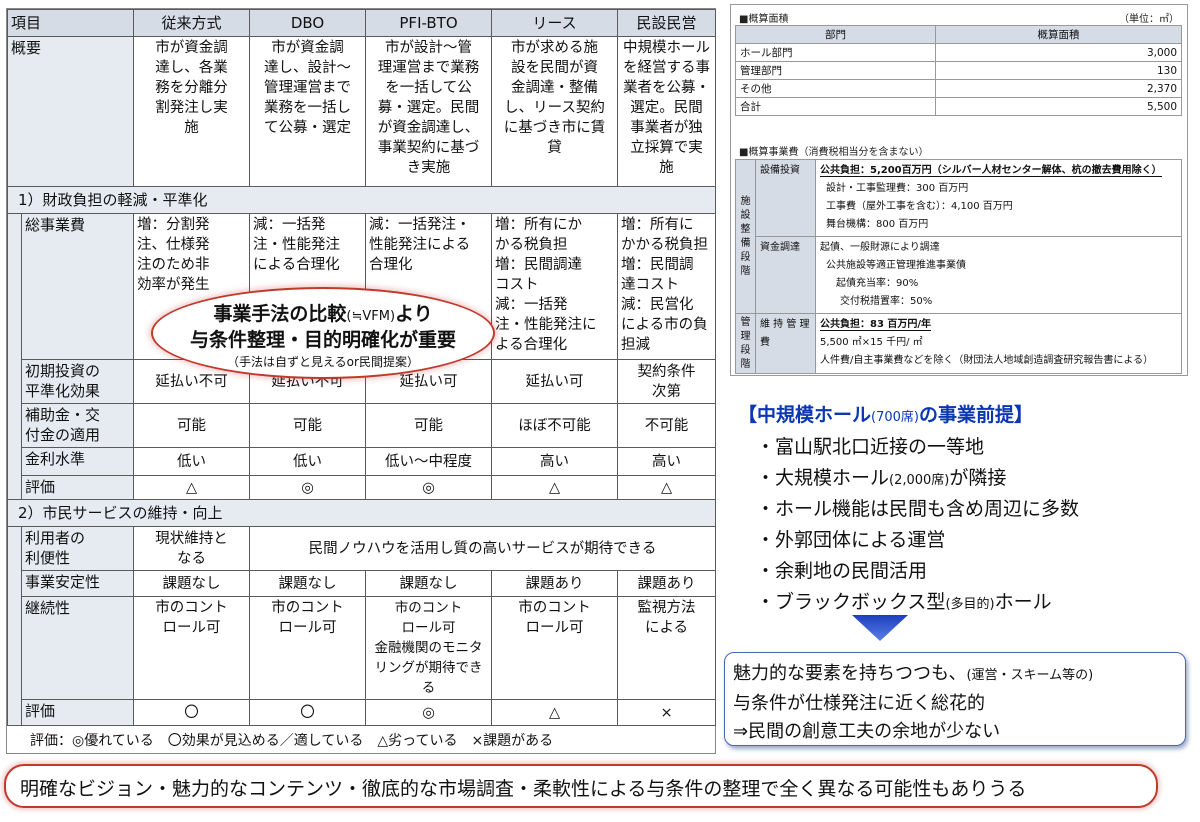  What do you see at coordinates (667, 286) in the screenshot?
I see `total-cost-cell: 増：所有に かかる税負担 増：民間調 達コスト 減：民営化 による市の負 担減` at bounding box center [667, 286].